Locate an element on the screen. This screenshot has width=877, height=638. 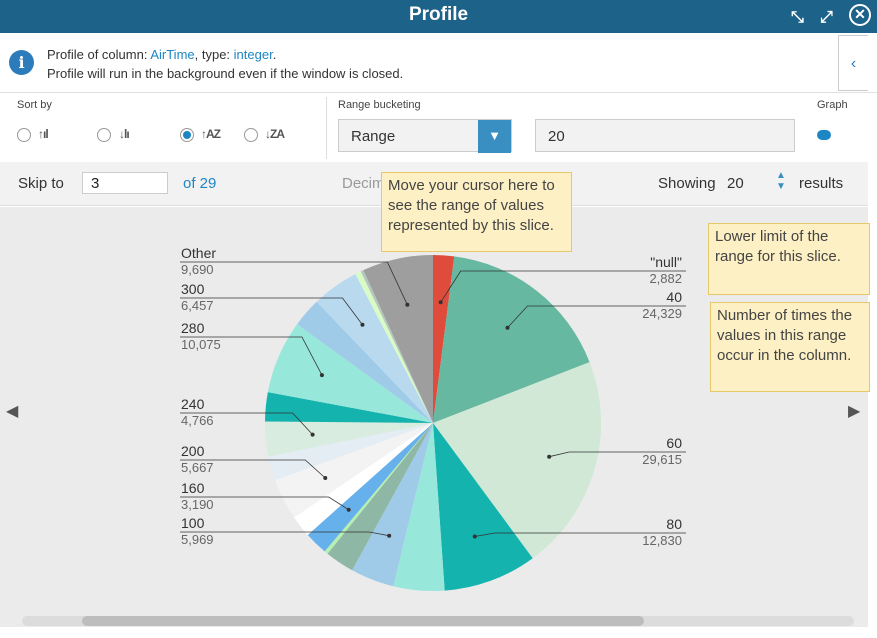
chevron-left-icon: ‹ is located at coordinates (853, 63).